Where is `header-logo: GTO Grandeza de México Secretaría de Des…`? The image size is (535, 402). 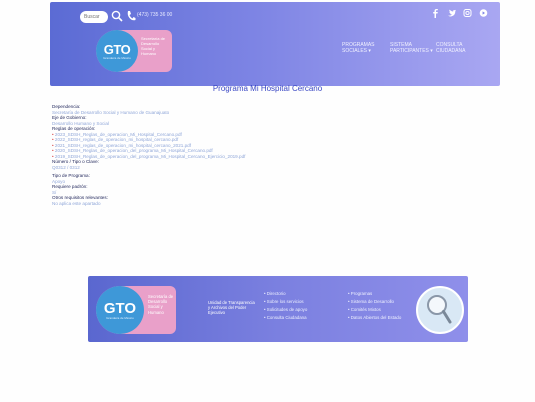 header-logo: GTO Grandeza de México Secretaría de Des… is located at coordinates (134, 51).